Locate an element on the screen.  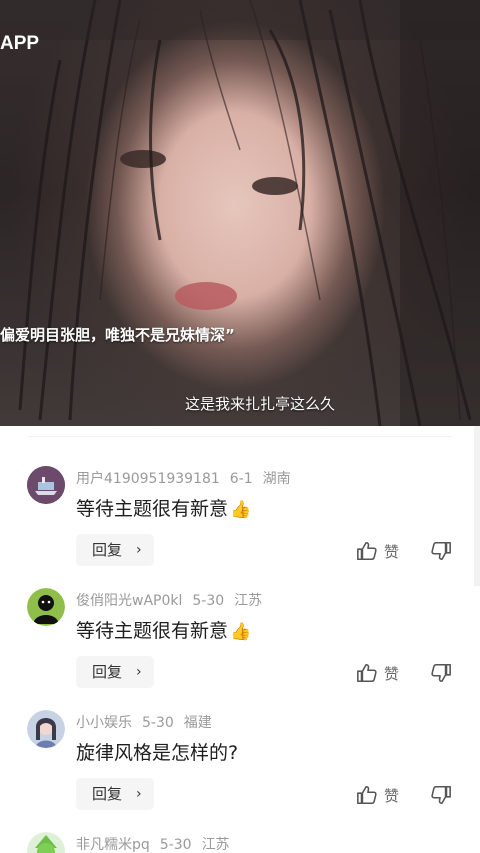
comment-meta: 俊俏阳光wAP0kl 5-30 江苏 is located at coordinates (174, 600).